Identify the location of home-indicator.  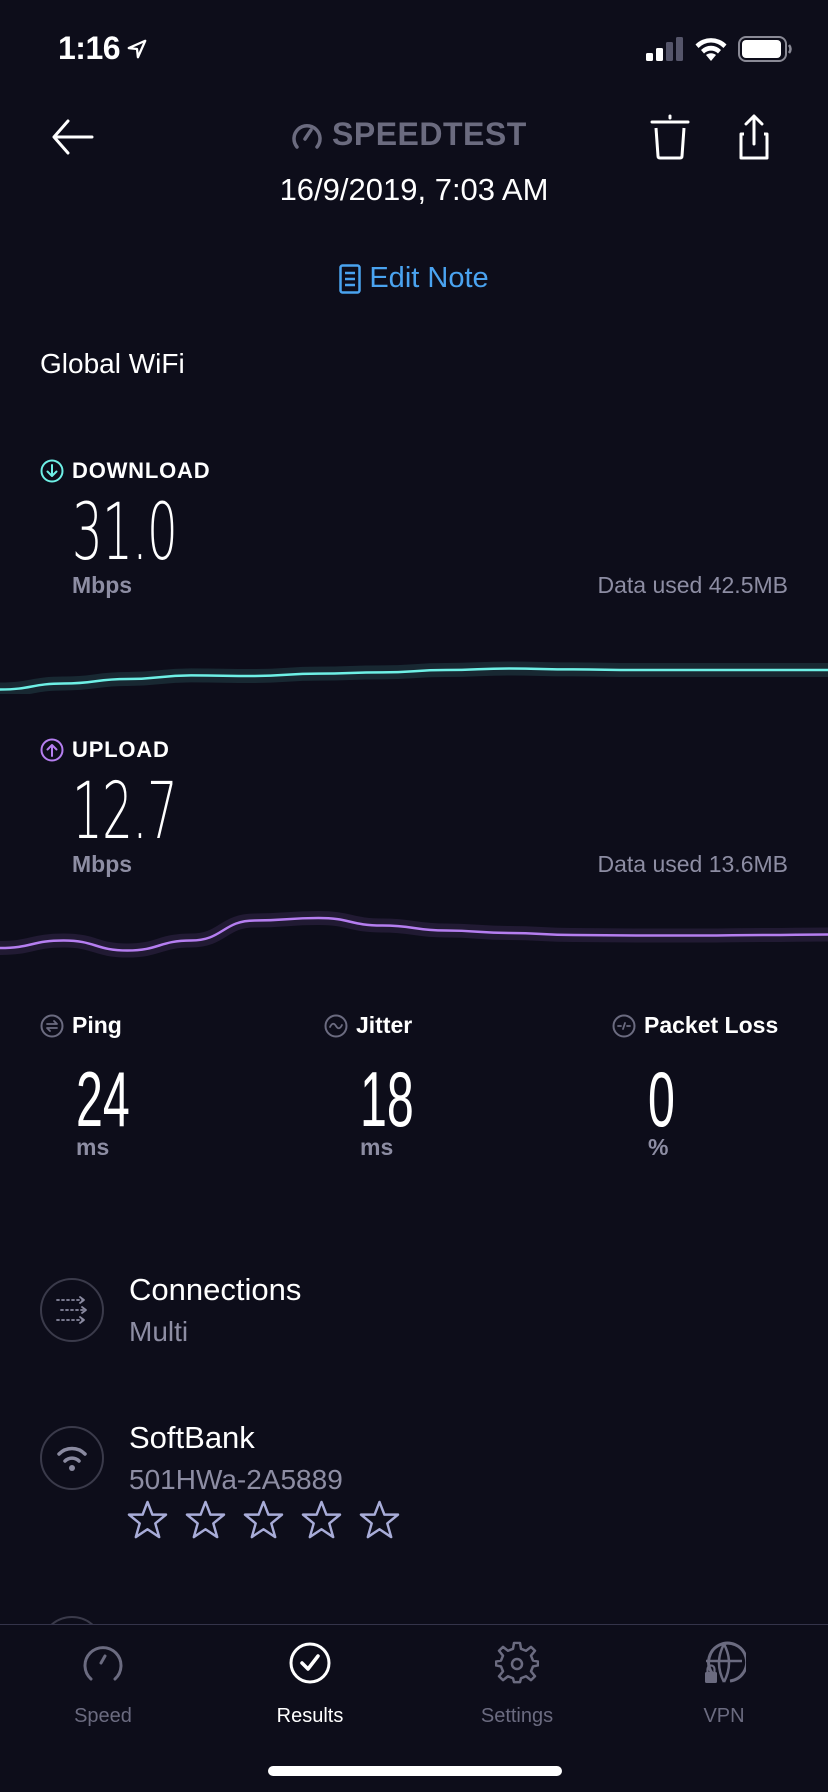
(415, 1771).